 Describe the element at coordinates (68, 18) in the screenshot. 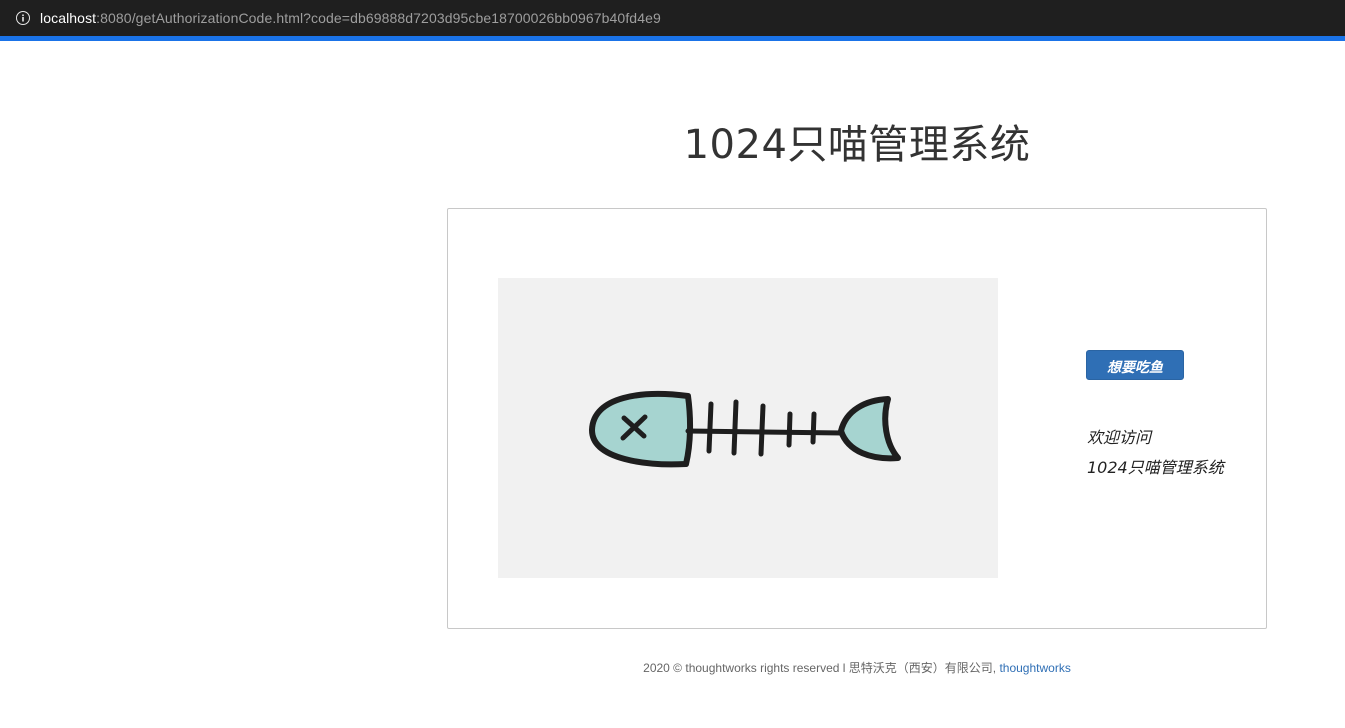

I see `url-host: localhost` at that location.